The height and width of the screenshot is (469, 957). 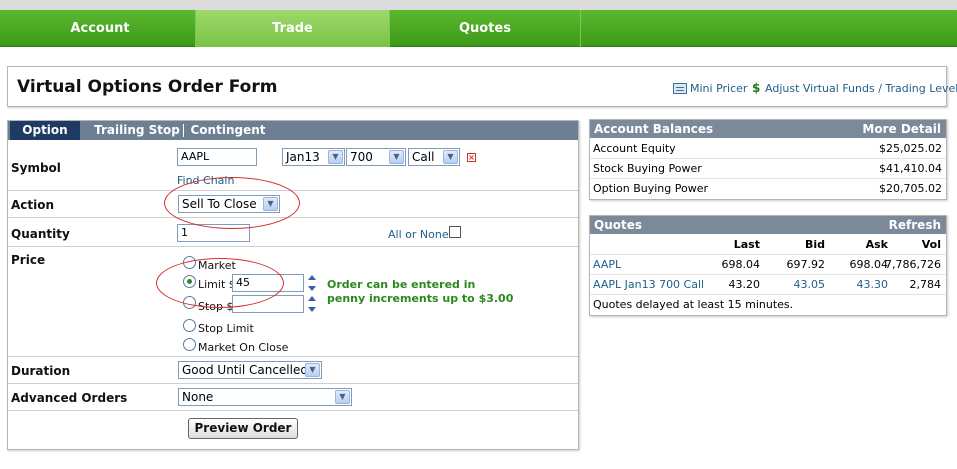 I want to click on col-bid: Bid, so click(x=814, y=244).